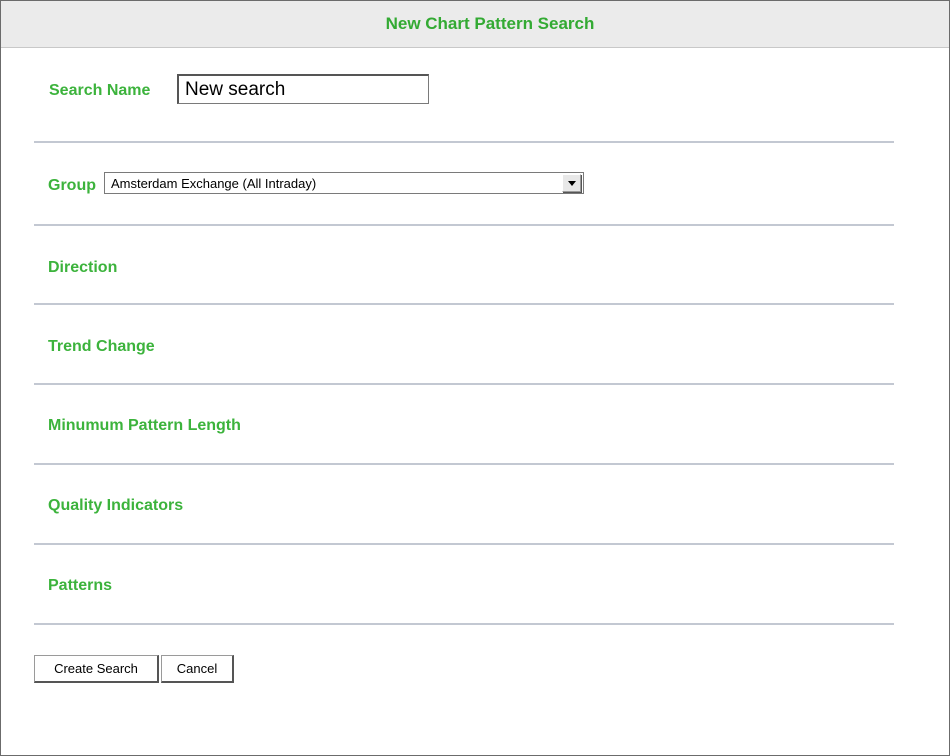 This screenshot has width=950, height=756. What do you see at coordinates (72, 185) in the screenshot?
I see `group-label: Group` at bounding box center [72, 185].